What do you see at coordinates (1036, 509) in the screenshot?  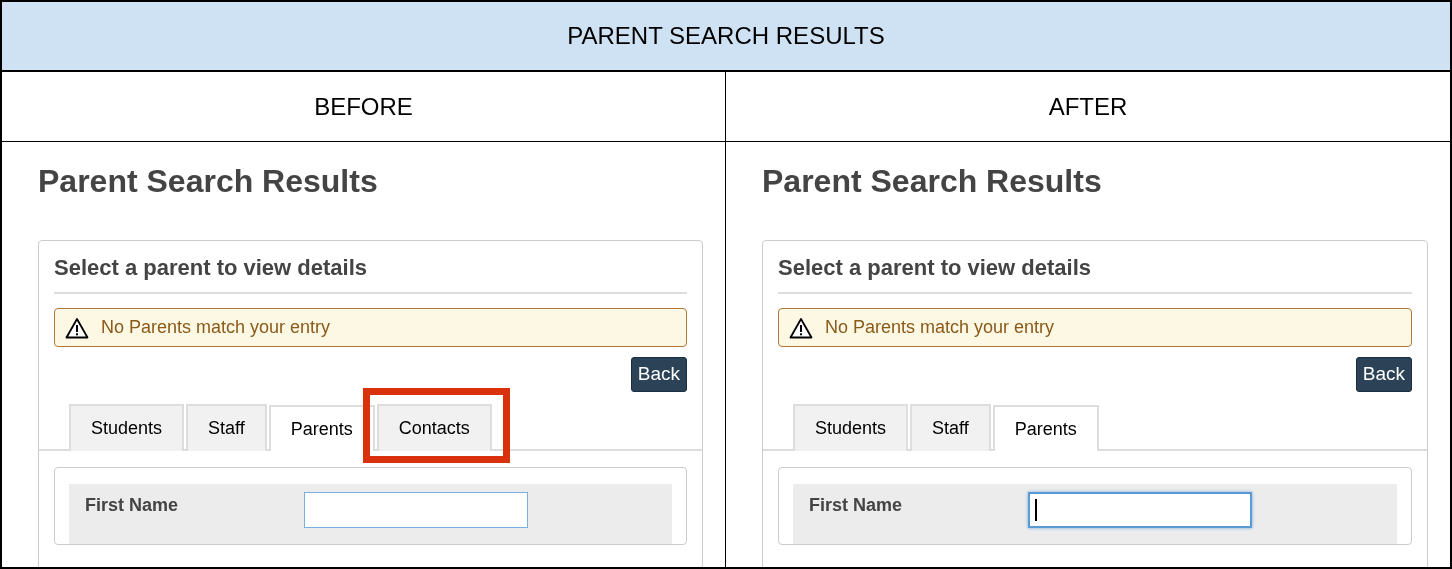 I see `text-cursor` at bounding box center [1036, 509].